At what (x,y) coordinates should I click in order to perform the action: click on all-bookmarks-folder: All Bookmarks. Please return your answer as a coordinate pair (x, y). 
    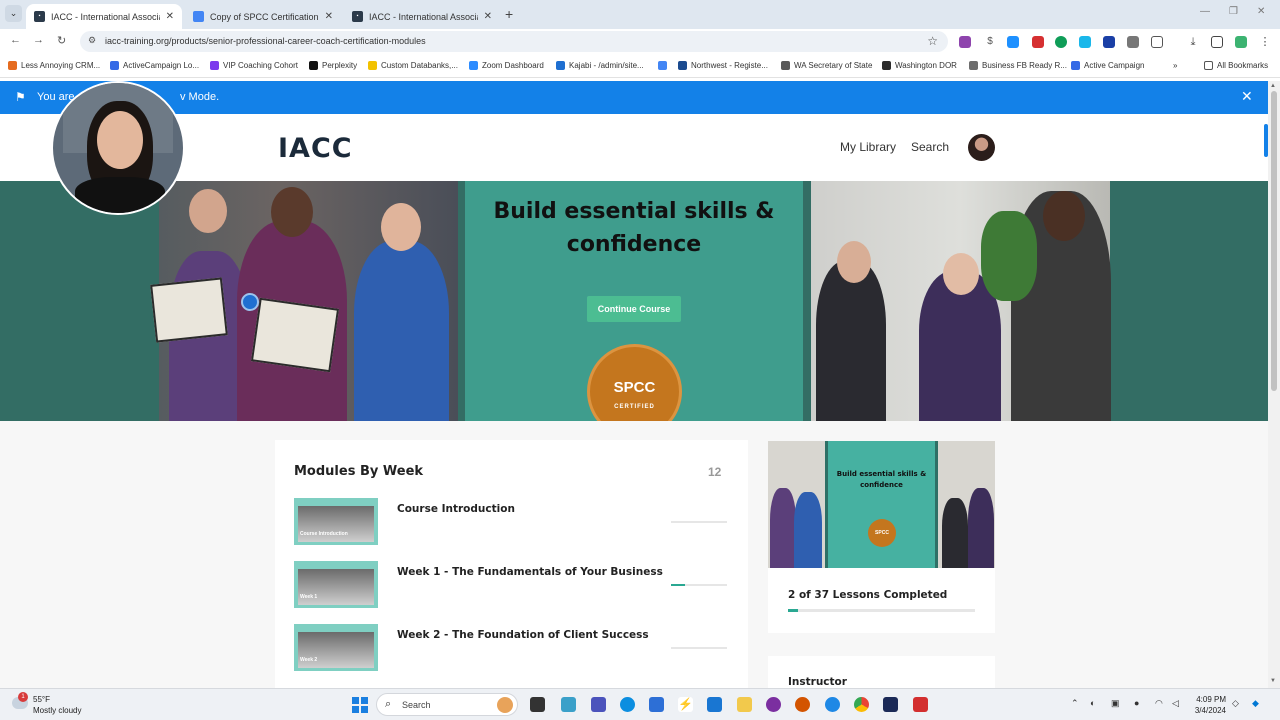
    Looking at the image, I should click on (1236, 65).